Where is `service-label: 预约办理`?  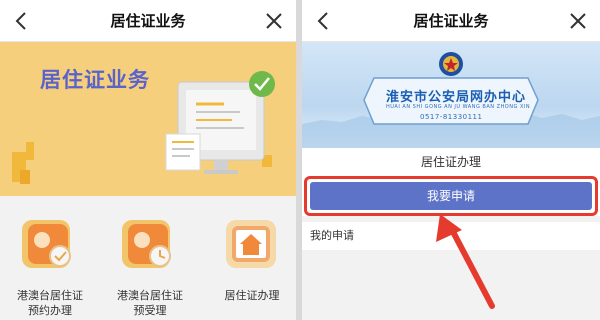
service-label: 预约办理 is located at coordinates (50, 310).